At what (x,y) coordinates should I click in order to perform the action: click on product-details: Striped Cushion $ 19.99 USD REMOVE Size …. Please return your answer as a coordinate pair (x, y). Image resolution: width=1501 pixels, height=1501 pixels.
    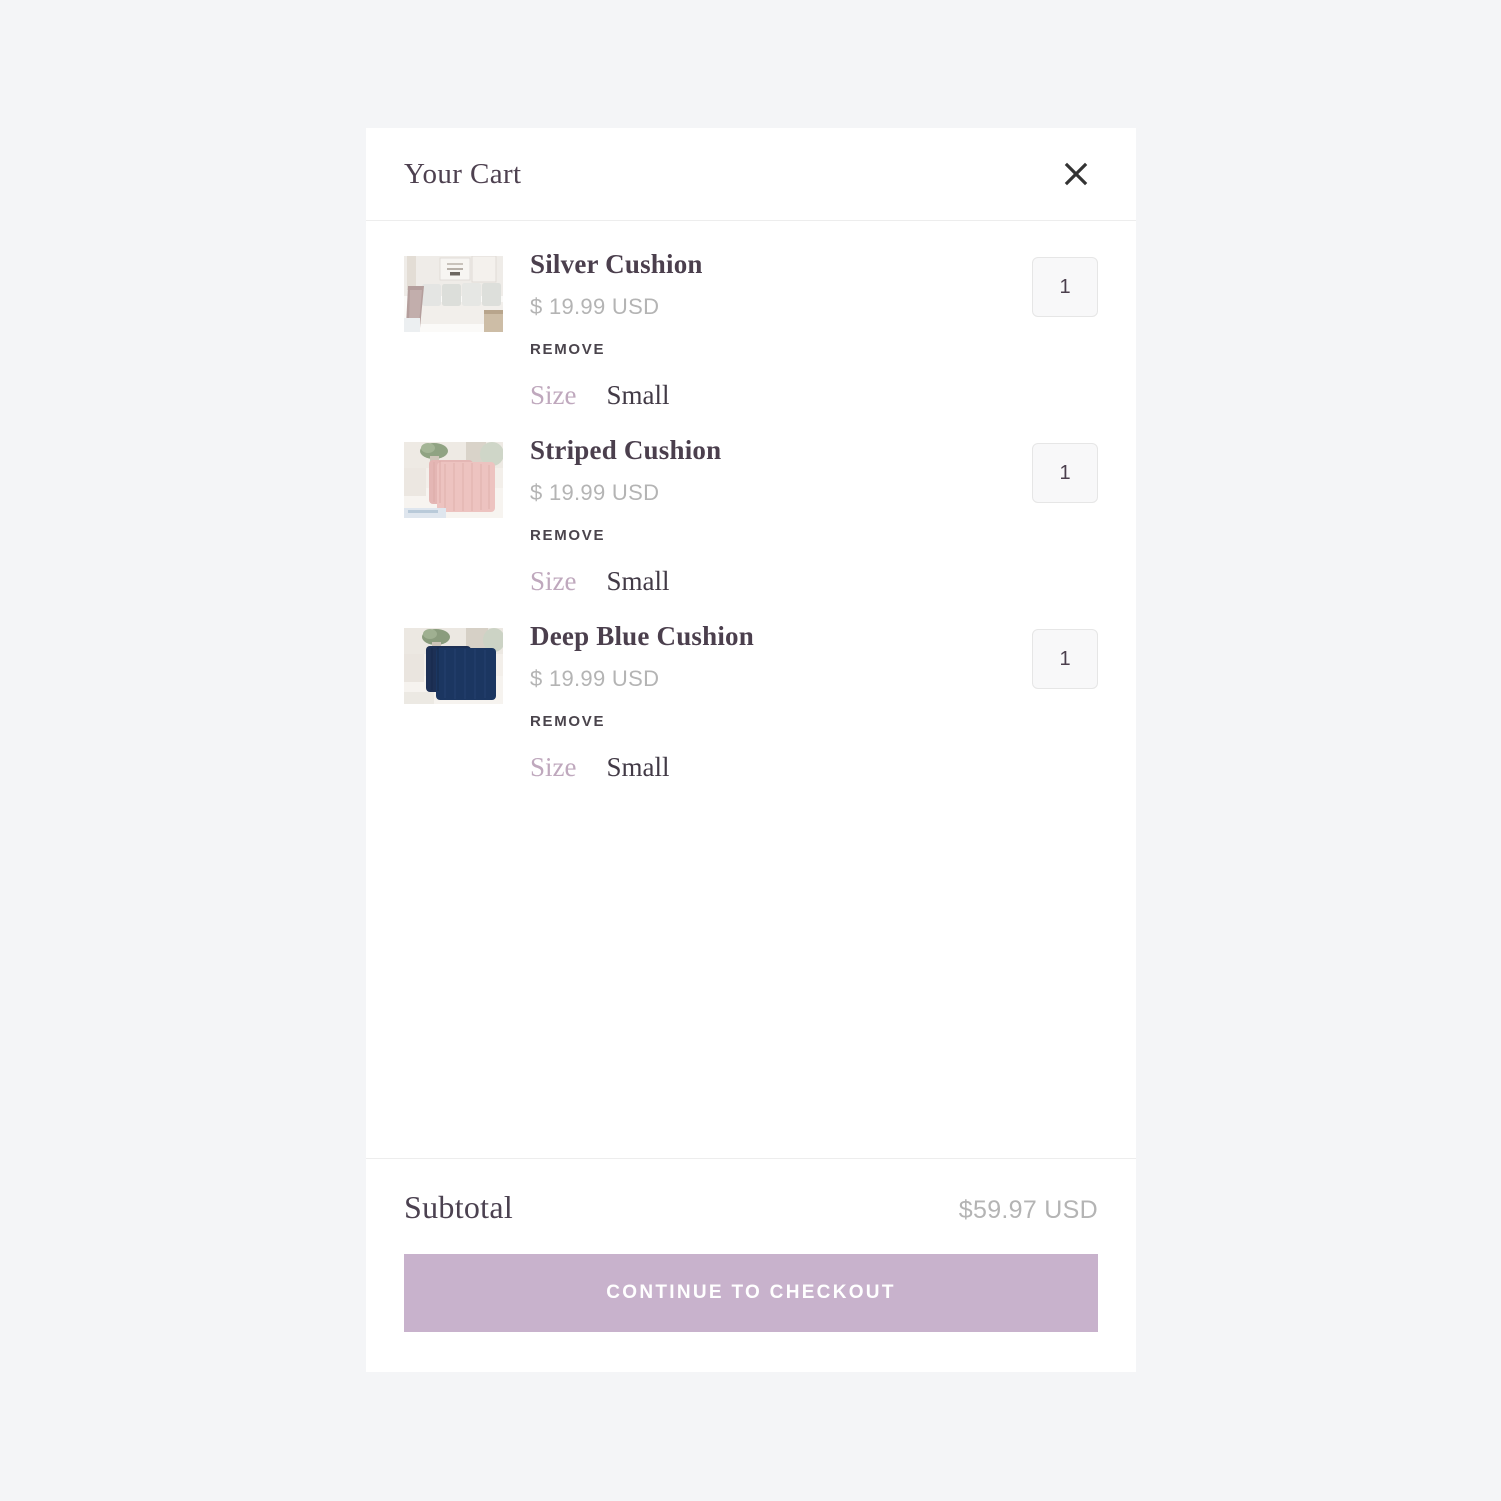
    Looking at the image, I should click on (767, 516).